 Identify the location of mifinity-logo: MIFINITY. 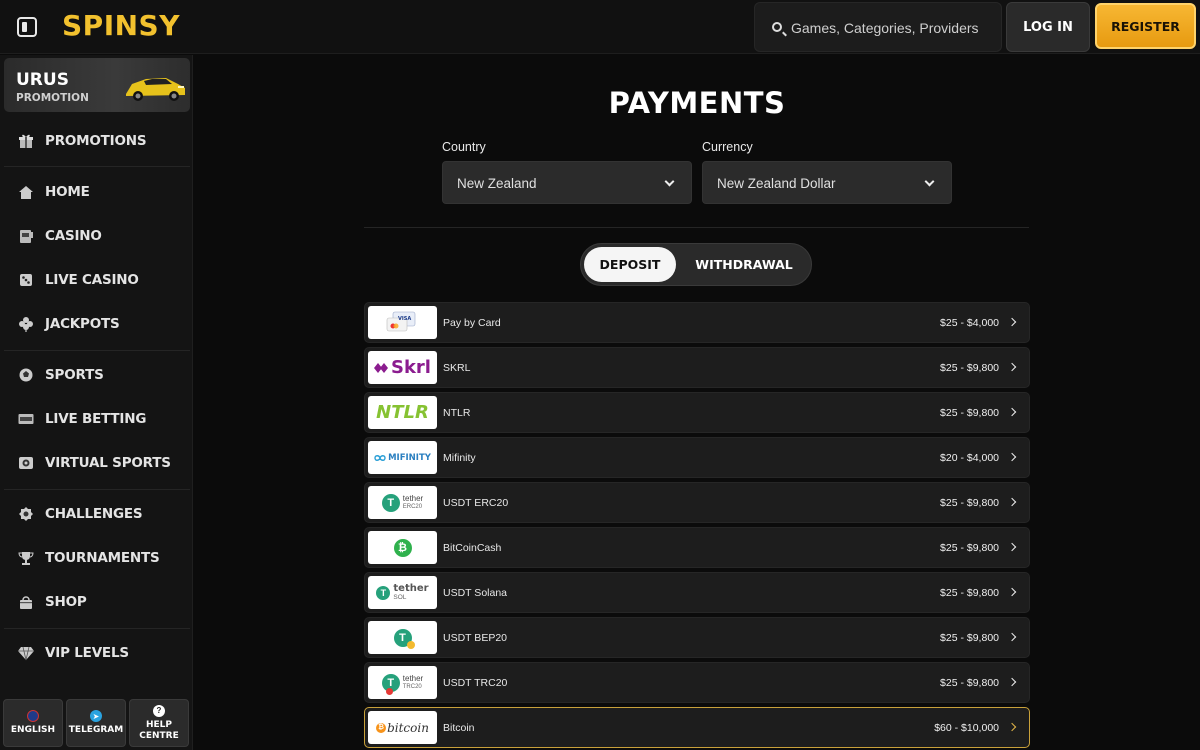
(402, 457).